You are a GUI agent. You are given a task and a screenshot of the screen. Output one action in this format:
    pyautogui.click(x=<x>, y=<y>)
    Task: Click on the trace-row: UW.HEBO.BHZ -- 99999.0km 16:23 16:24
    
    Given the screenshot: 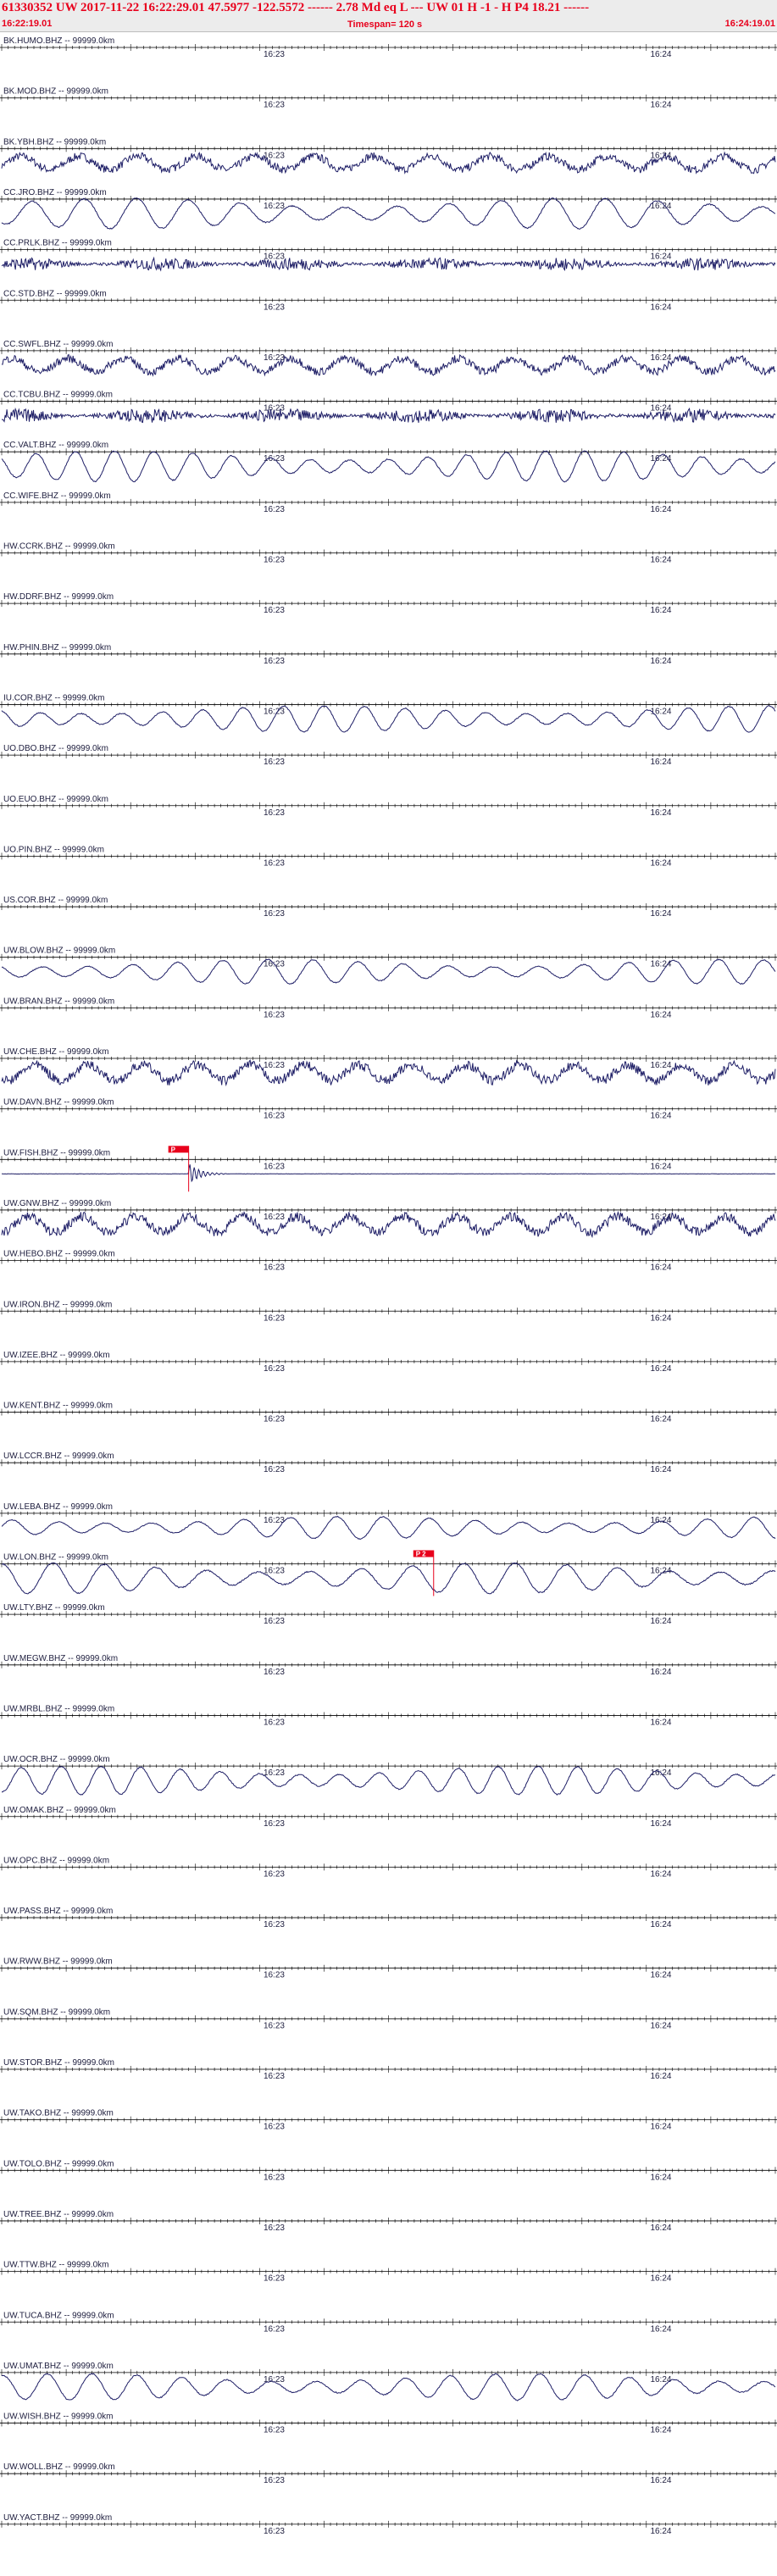 What is the action you would take?
    pyautogui.click(x=388, y=1261)
    